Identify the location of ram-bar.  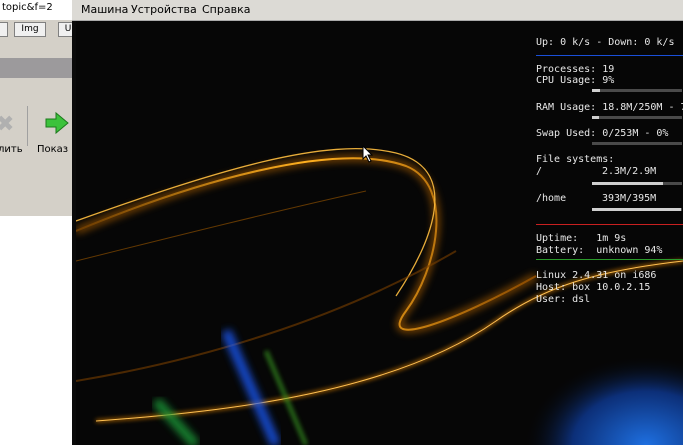
(637, 117).